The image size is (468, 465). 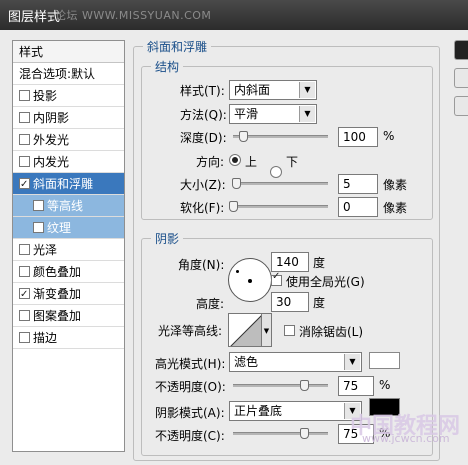 What do you see at coordinates (202, 91) in the screenshot?
I see `style-label: 样式(T):` at bounding box center [202, 91].